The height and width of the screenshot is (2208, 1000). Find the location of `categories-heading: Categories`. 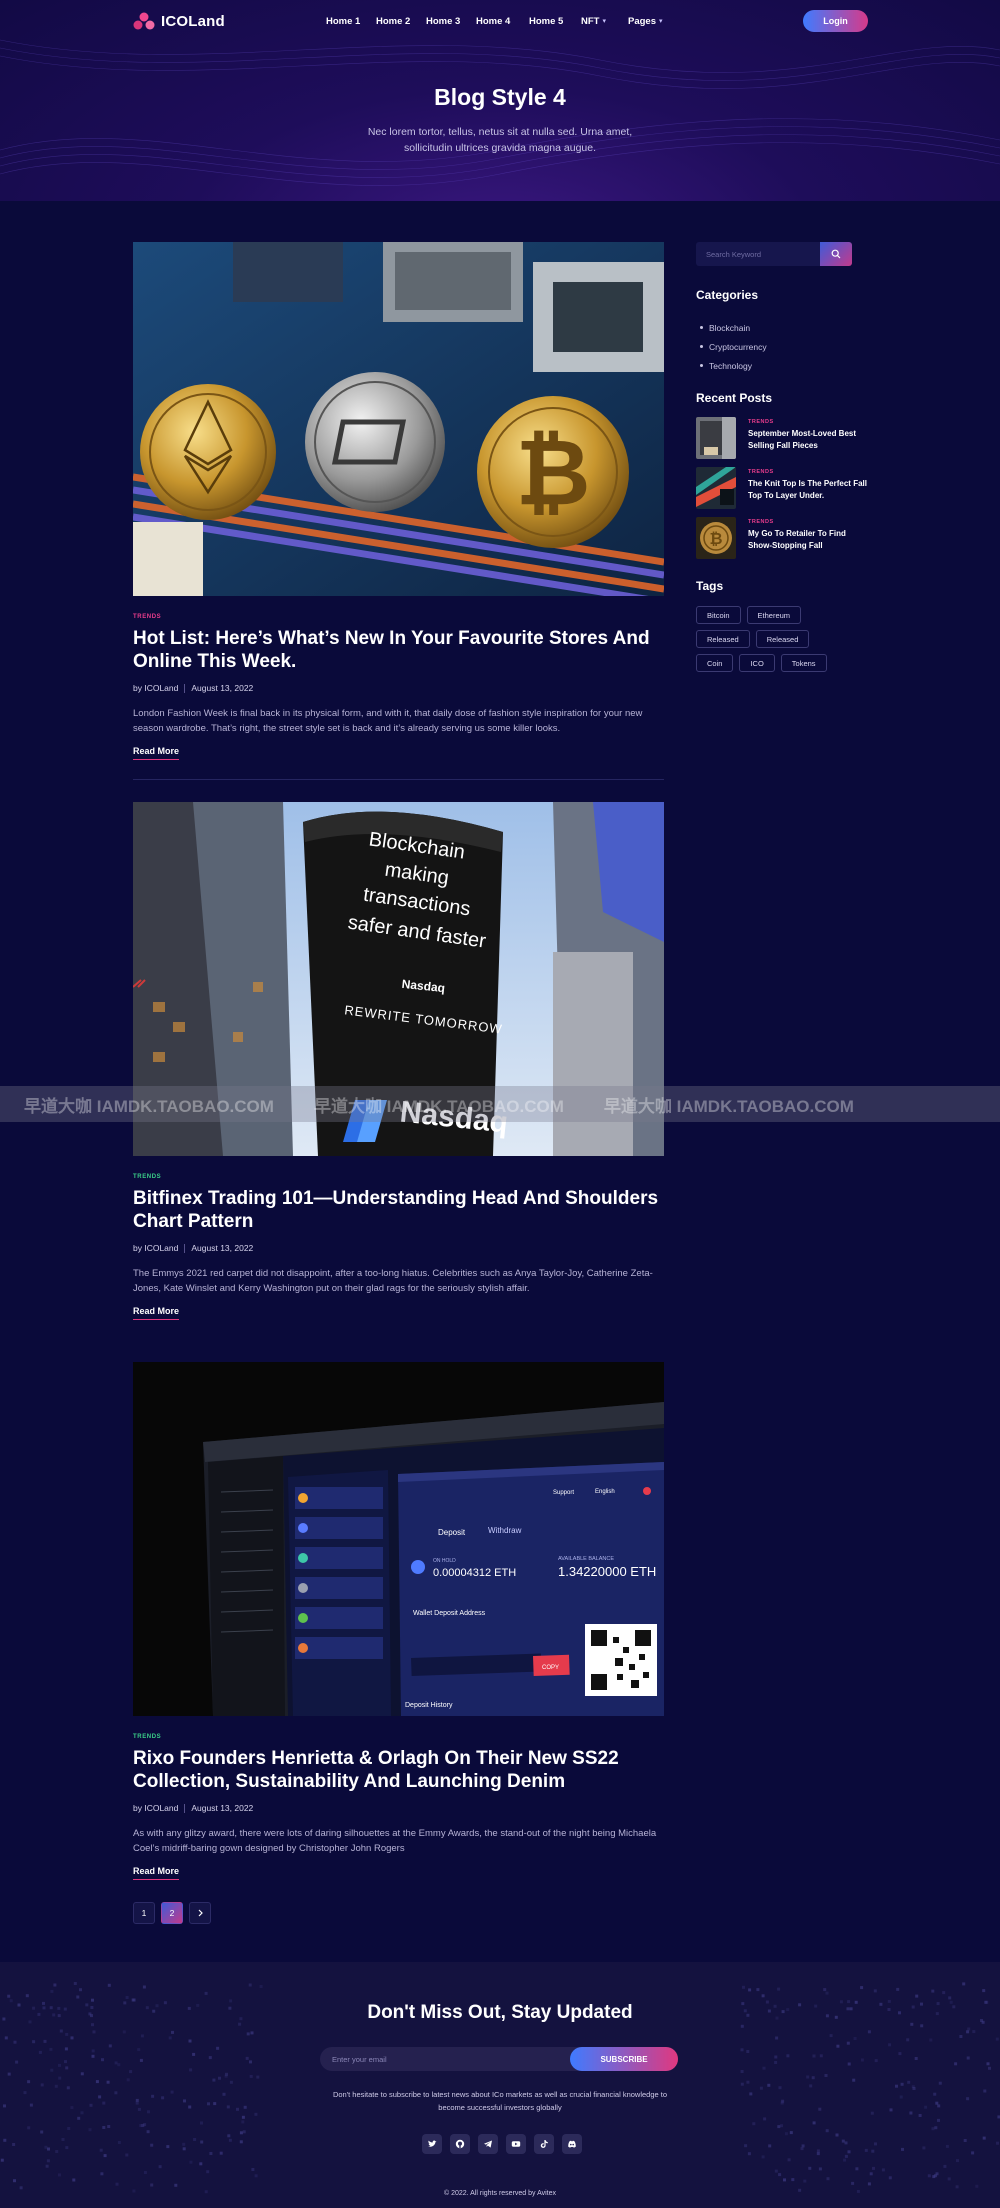

categories-heading: Categories is located at coordinates (727, 295).